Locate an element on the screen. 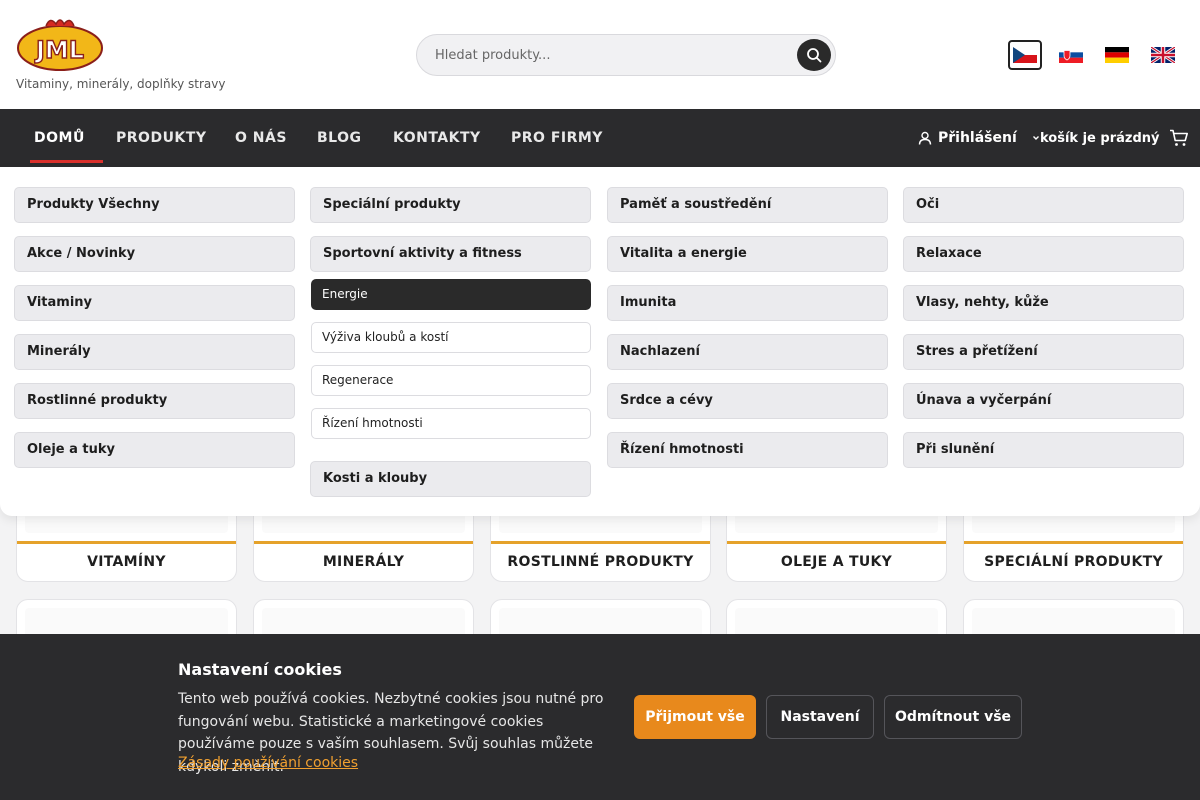  nav-products: PRODUKTY is located at coordinates (161, 138).